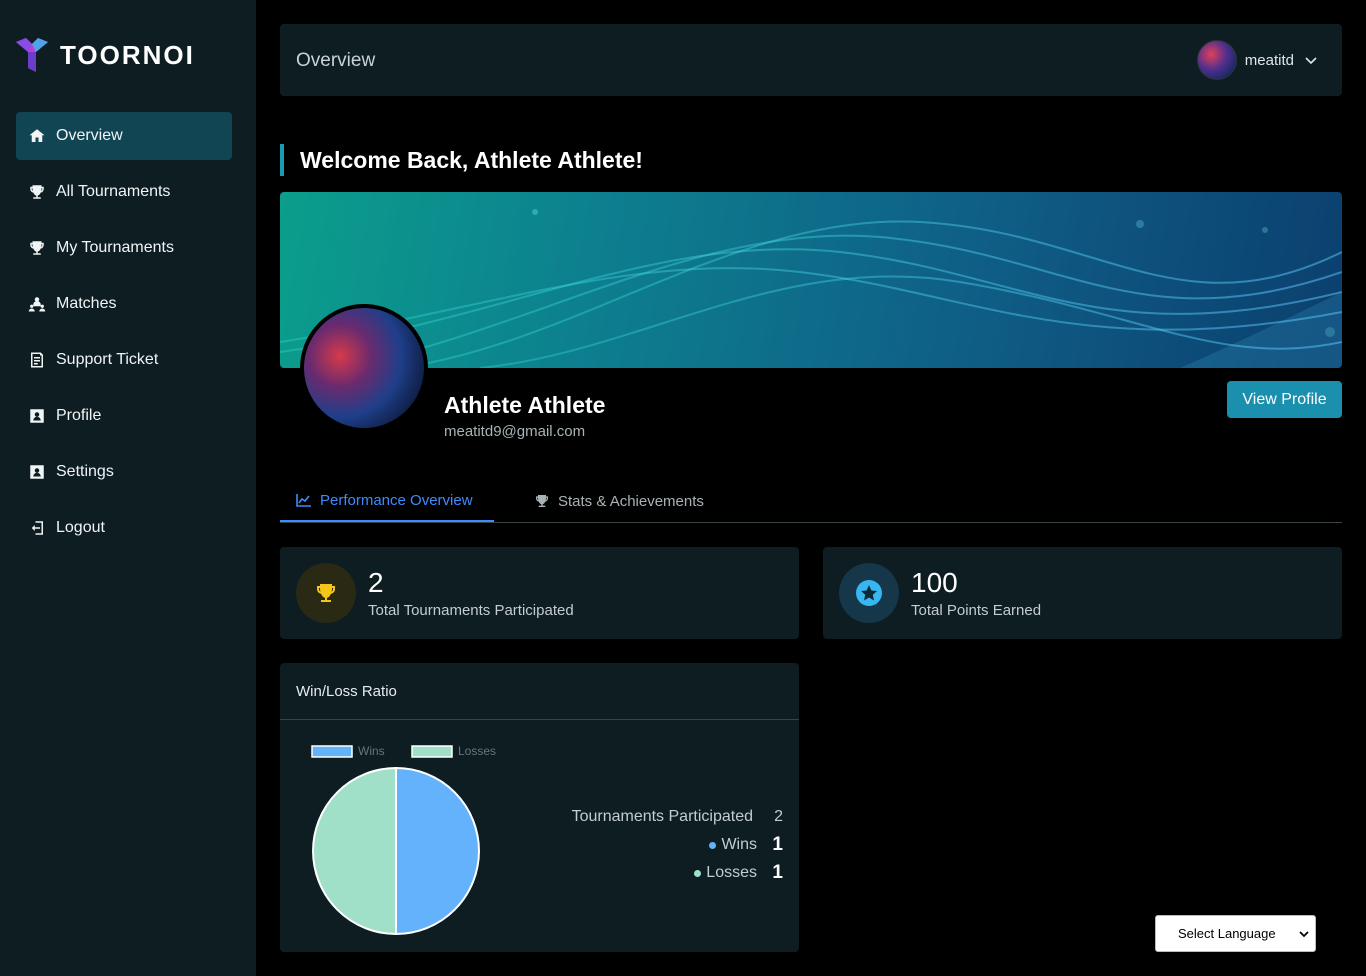 This screenshot has width=1366, height=976. Describe the element at coordinates (778, 816) in the screenshot. I see `summary-value: 2` at that location.